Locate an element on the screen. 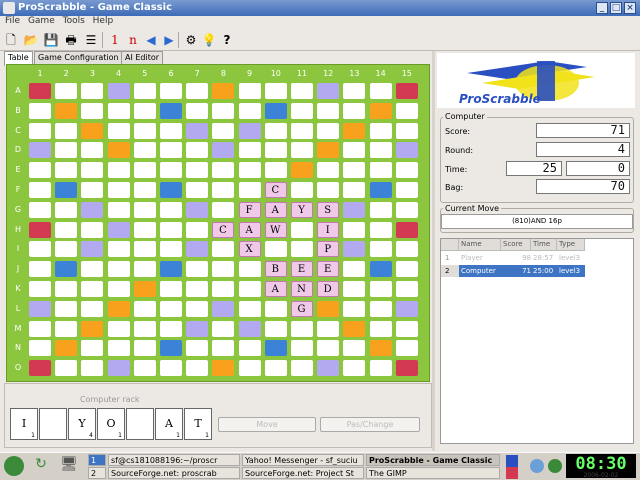  hint-icon: 💡 is located at coordinates (209, 40).